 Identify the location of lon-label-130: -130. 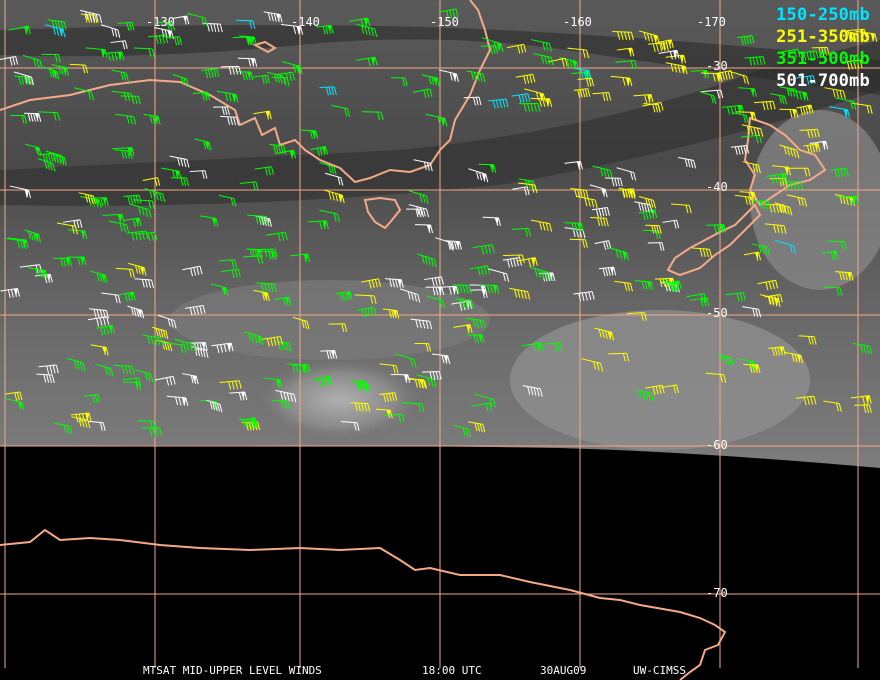
(160, 22).